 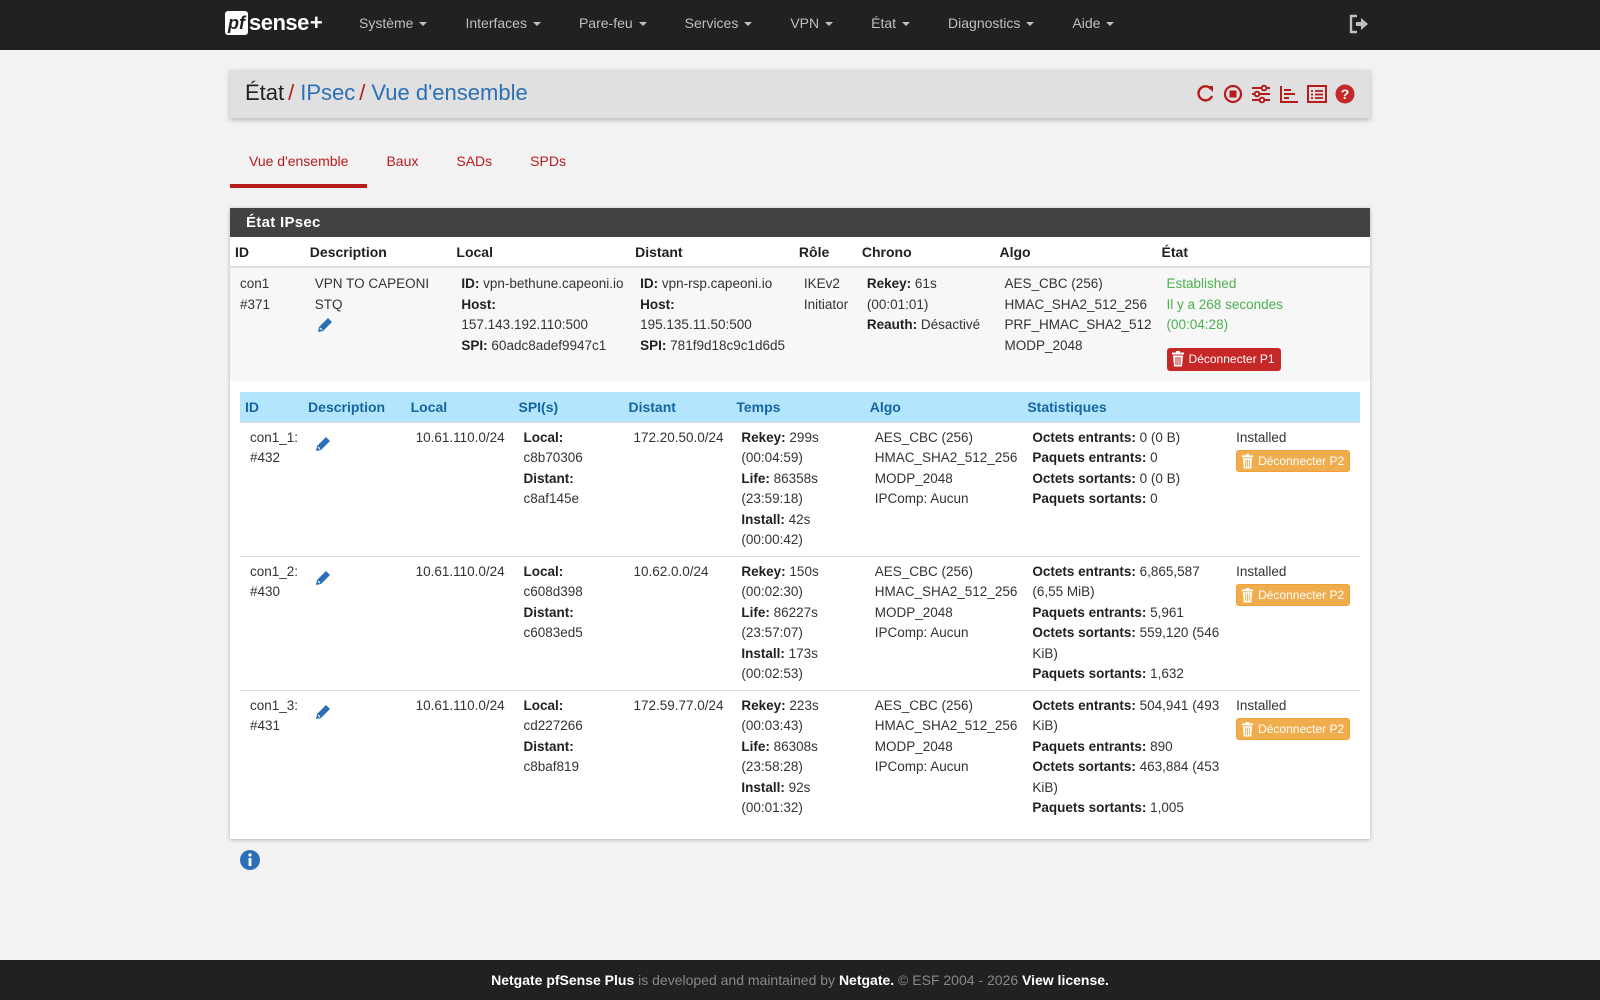 I want to click on p2-num: #431, so click(x=265, y=725).